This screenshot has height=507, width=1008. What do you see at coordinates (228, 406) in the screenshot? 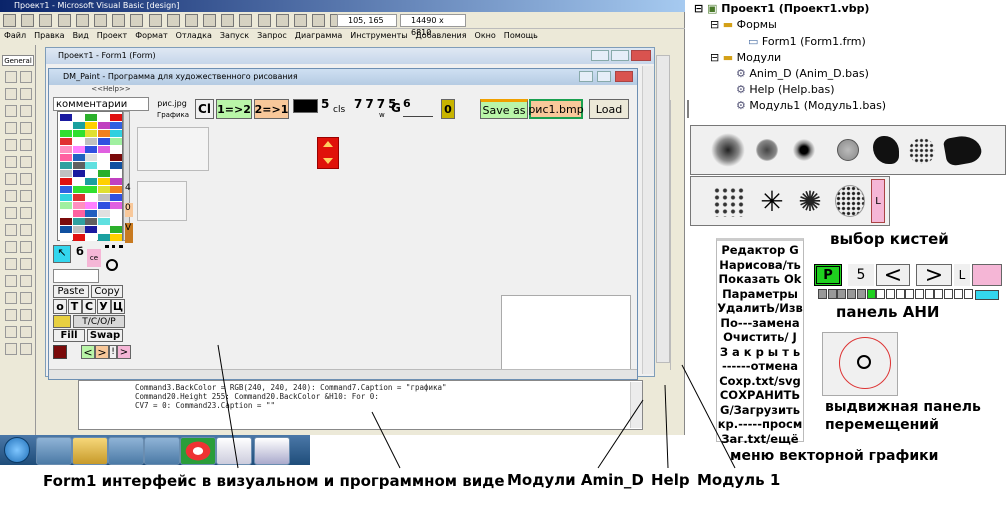
I see `pointer-line-form1` at bounding box center [228, 406].